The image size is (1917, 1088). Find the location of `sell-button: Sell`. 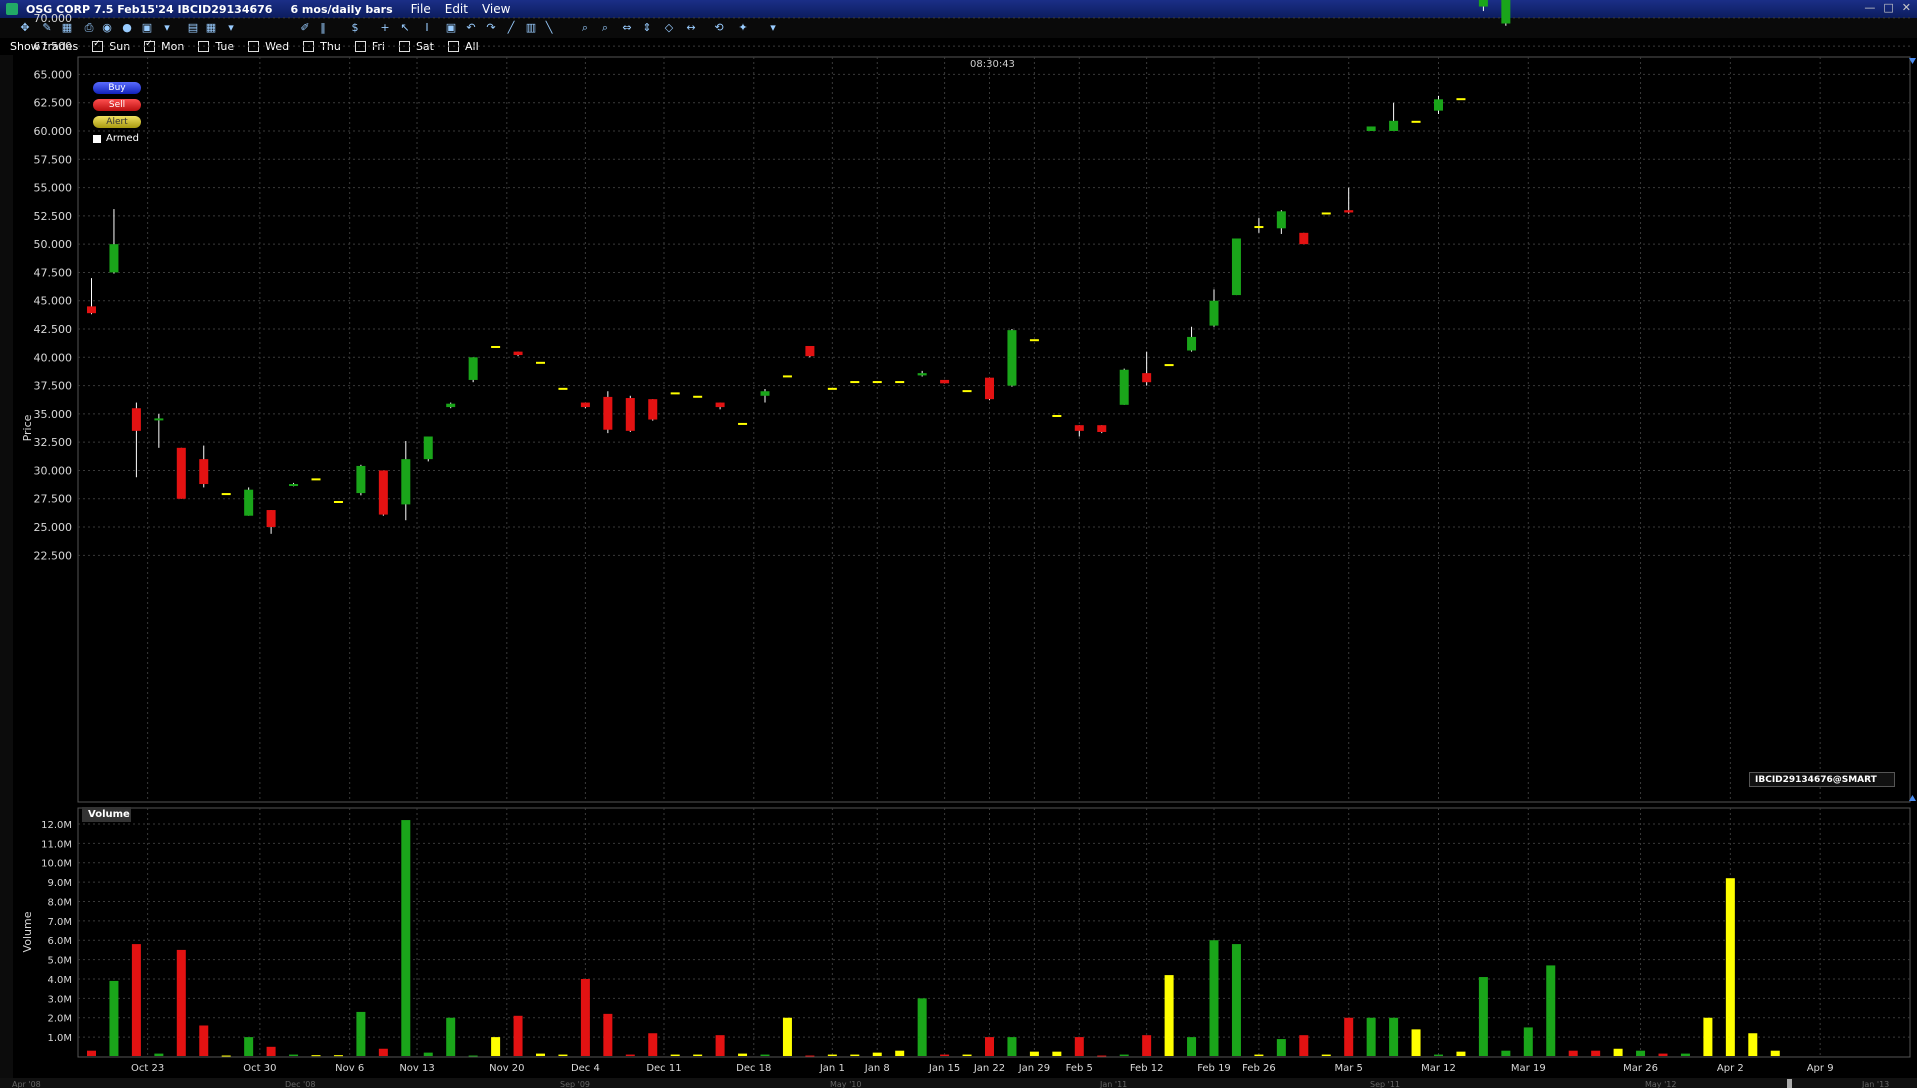

sell-button: Sell is located at coordinates (117, 105).